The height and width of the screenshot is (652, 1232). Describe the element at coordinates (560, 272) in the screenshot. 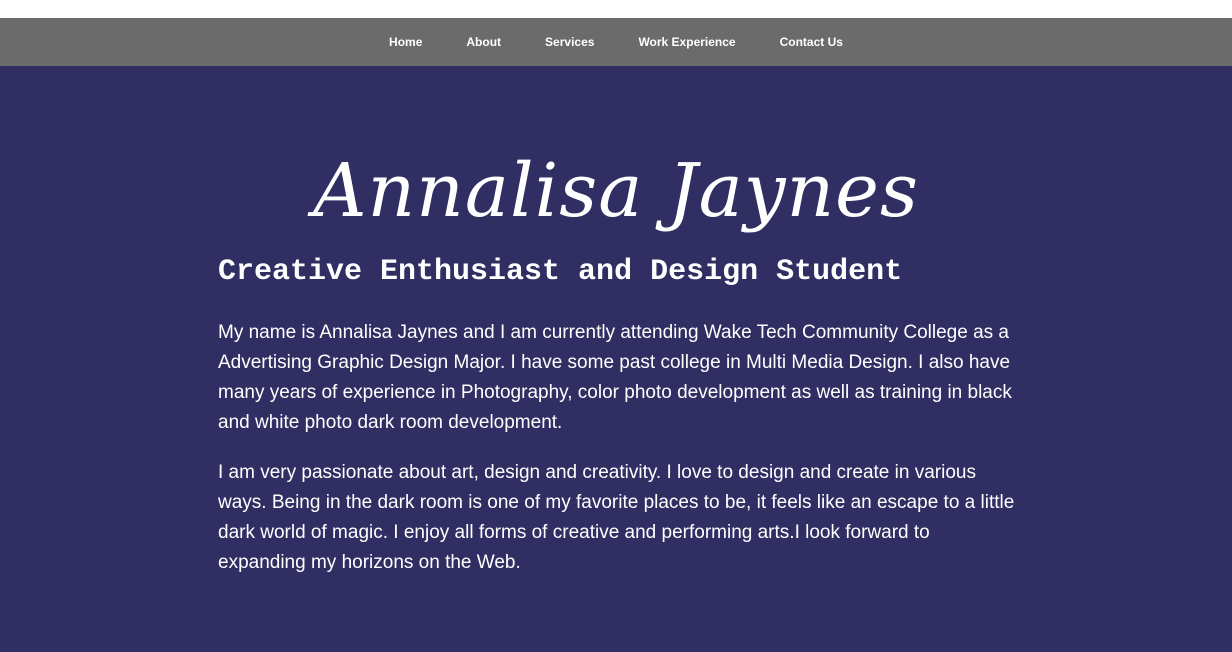

I see `hero-subtitle: Creative Enthusiast and Design Student` at that location.